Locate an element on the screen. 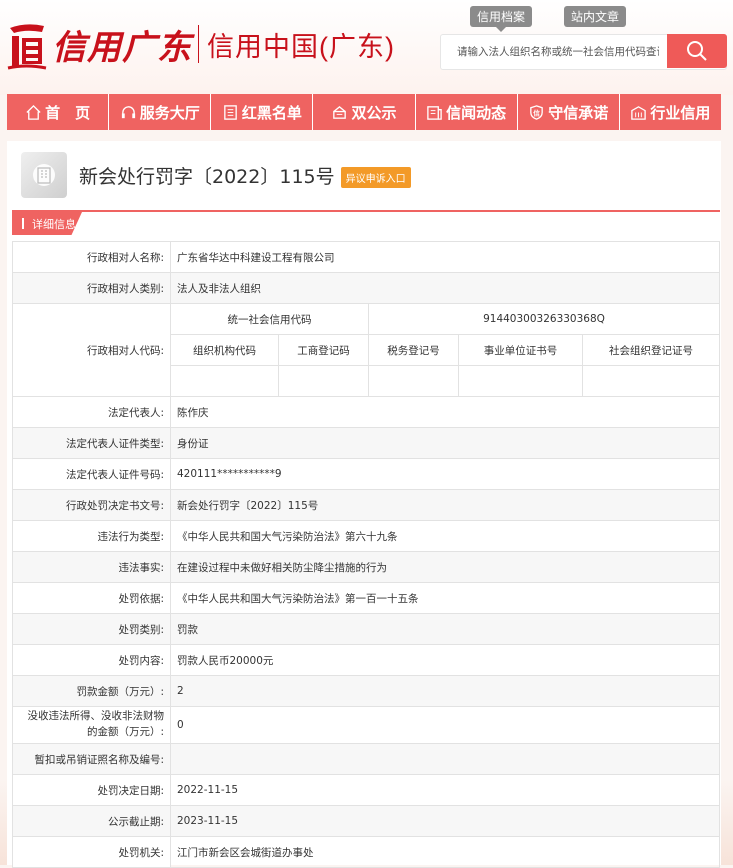 This screenshot has width=733, height=868. table-row: 公示截止期: 2023-11-15 is located at coordinates (366, 821).